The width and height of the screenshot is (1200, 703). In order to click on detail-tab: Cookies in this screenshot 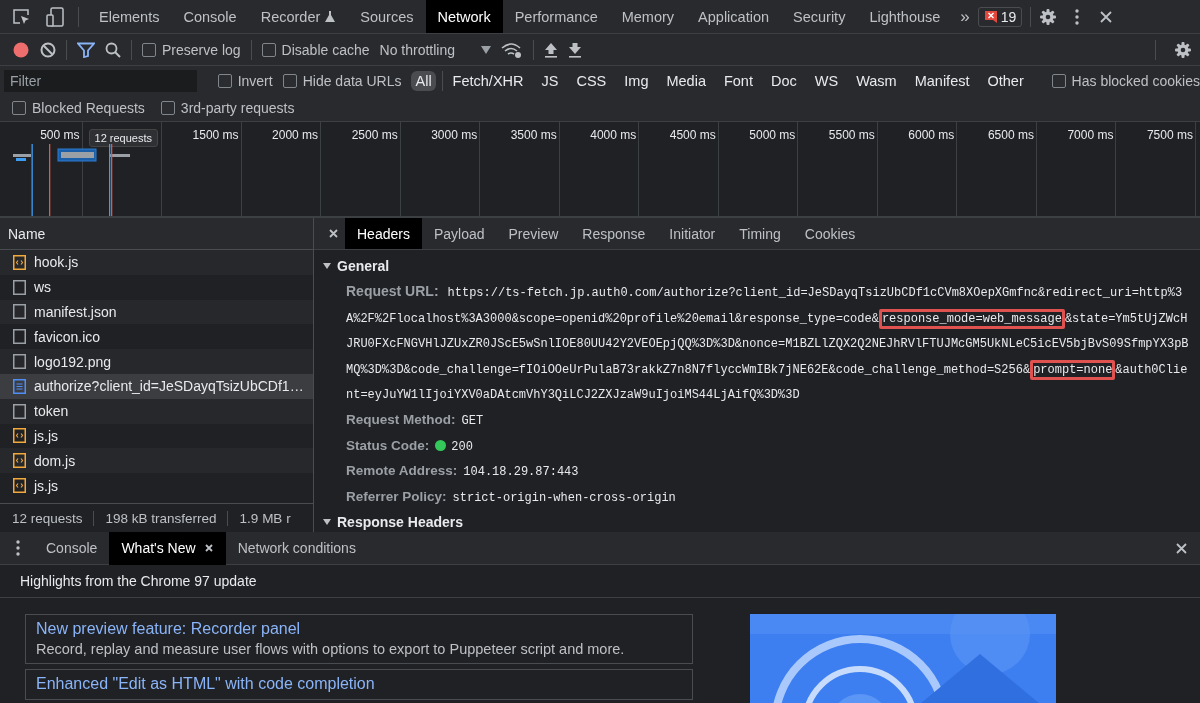, I will do `click(830, 233)`.